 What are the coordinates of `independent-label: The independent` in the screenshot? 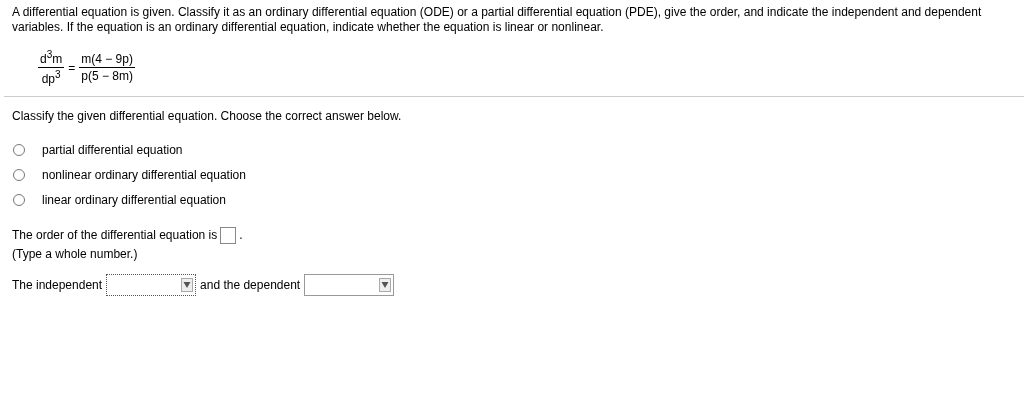 It's located at (57, 285).